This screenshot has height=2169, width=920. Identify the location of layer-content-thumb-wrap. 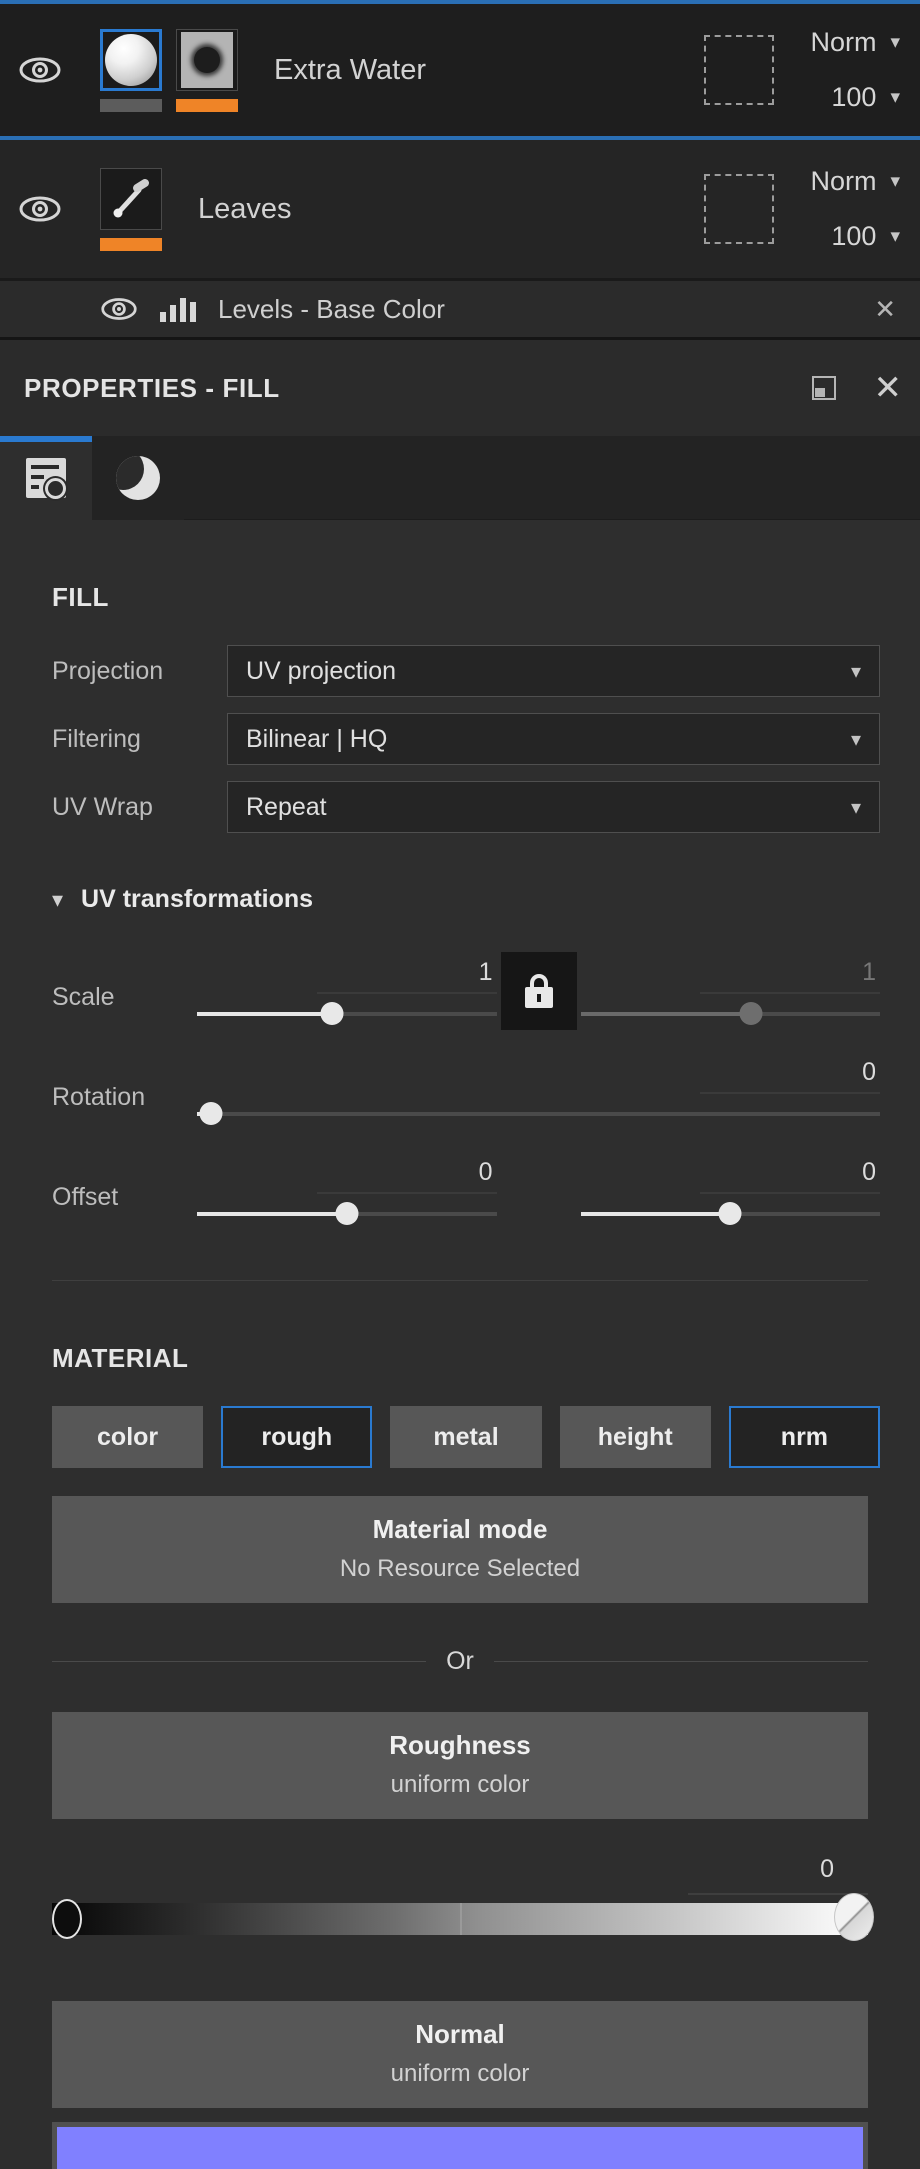
(131, 70).